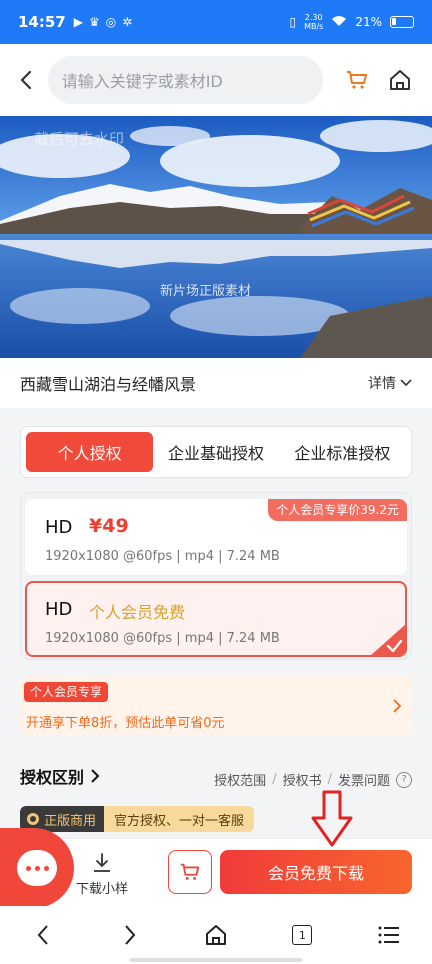 The height and width of the screenshot is (964, 432). I want to click on invoice-question-link: 发票问题, so click(364, 779).